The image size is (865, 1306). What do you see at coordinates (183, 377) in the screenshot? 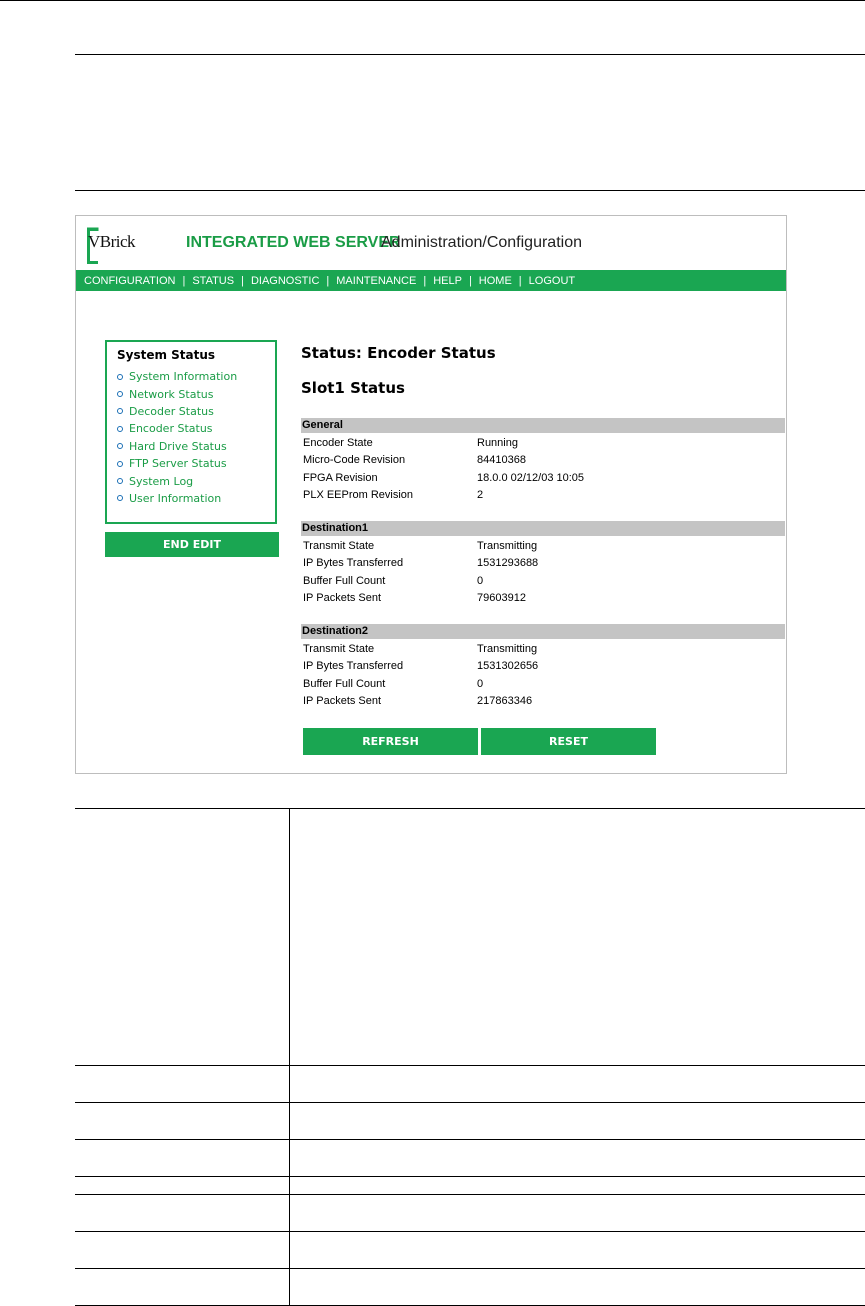
I see `sidebar-item-label: System Information` at bounding box center [183, 377].